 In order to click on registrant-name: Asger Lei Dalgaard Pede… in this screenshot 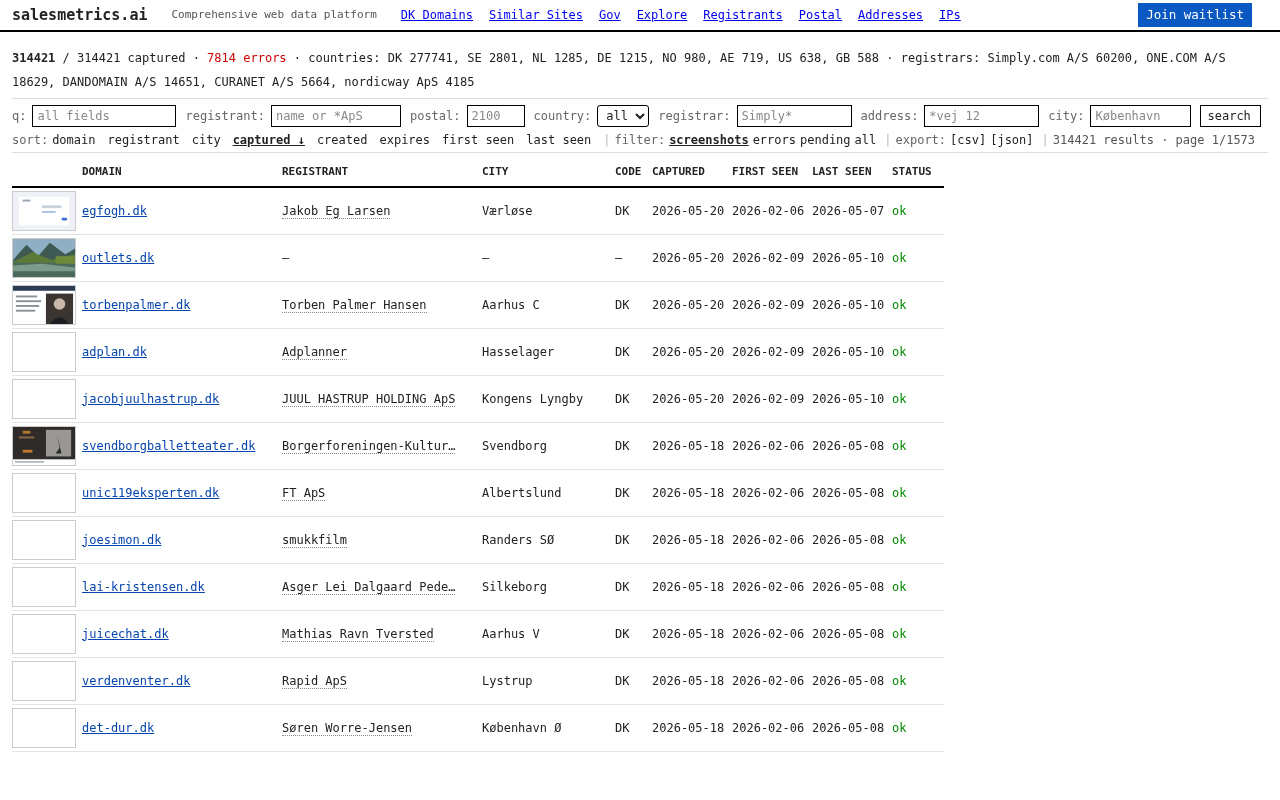, I will do `click(369, 587)`.